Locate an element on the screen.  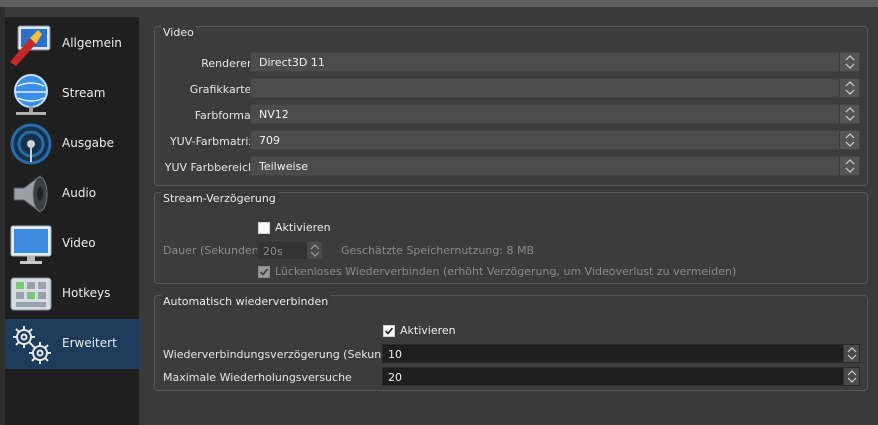
monitor-icon is located at coordinates (31, 244).